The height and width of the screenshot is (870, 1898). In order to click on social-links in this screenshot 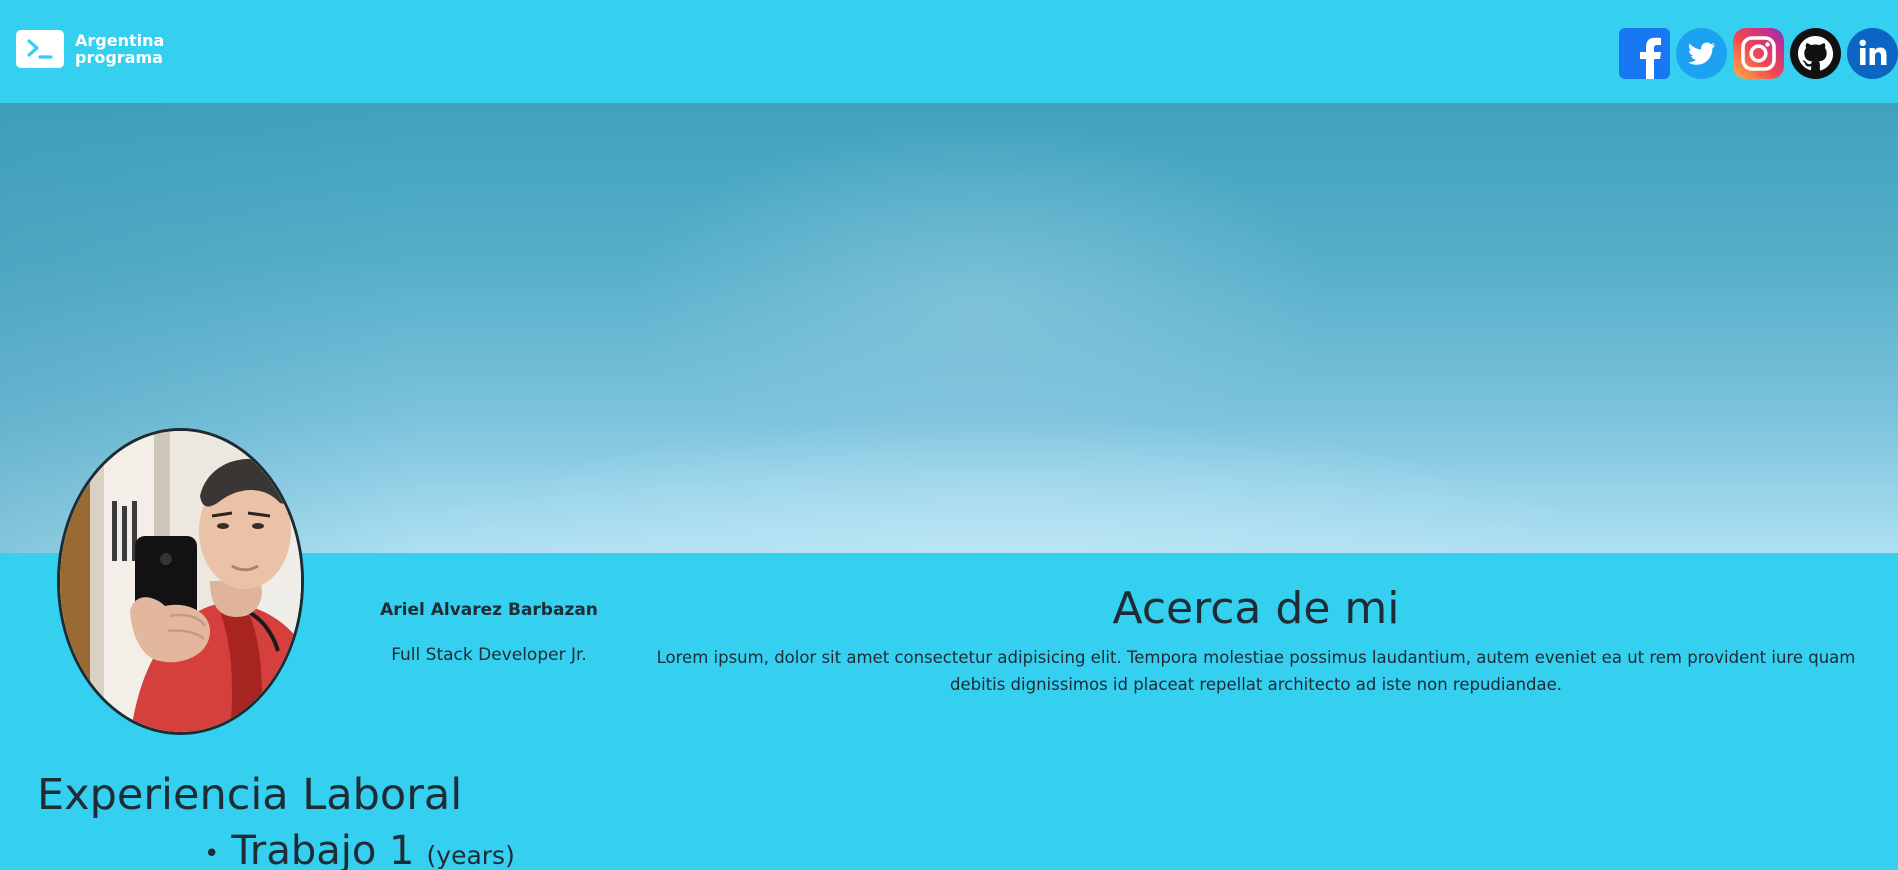, I will do `click(1758, 53)`.